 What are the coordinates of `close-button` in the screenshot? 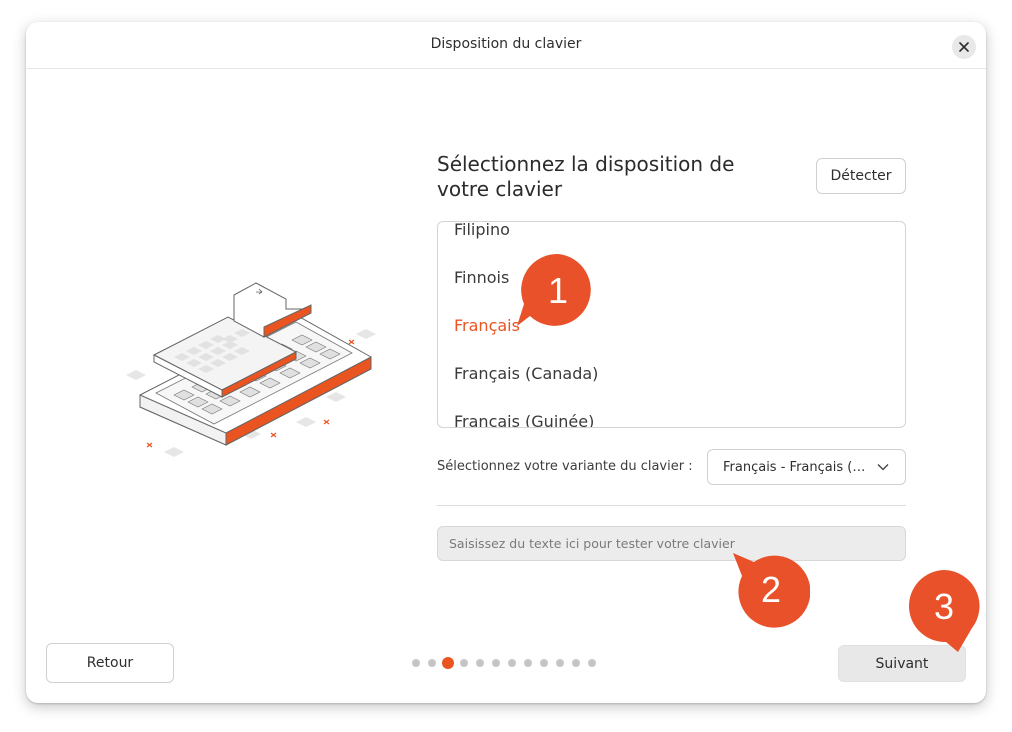 It's located at (964, 47).